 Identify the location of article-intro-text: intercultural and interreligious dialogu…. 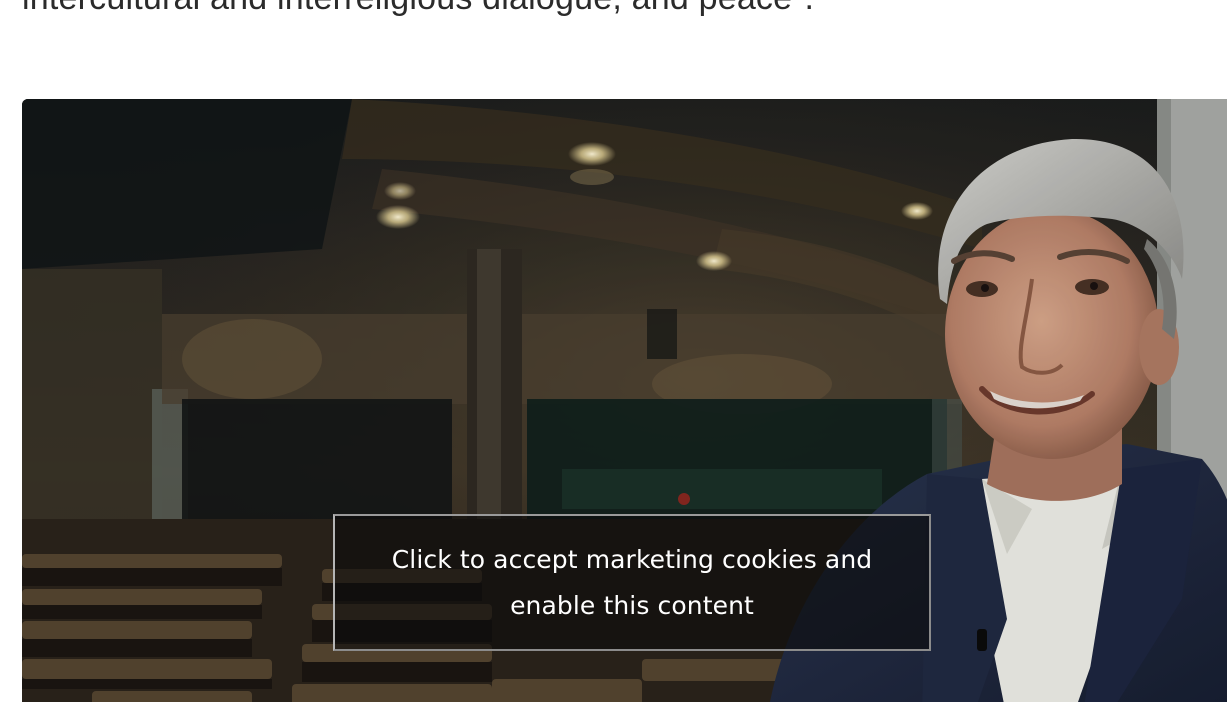
(418, 9).